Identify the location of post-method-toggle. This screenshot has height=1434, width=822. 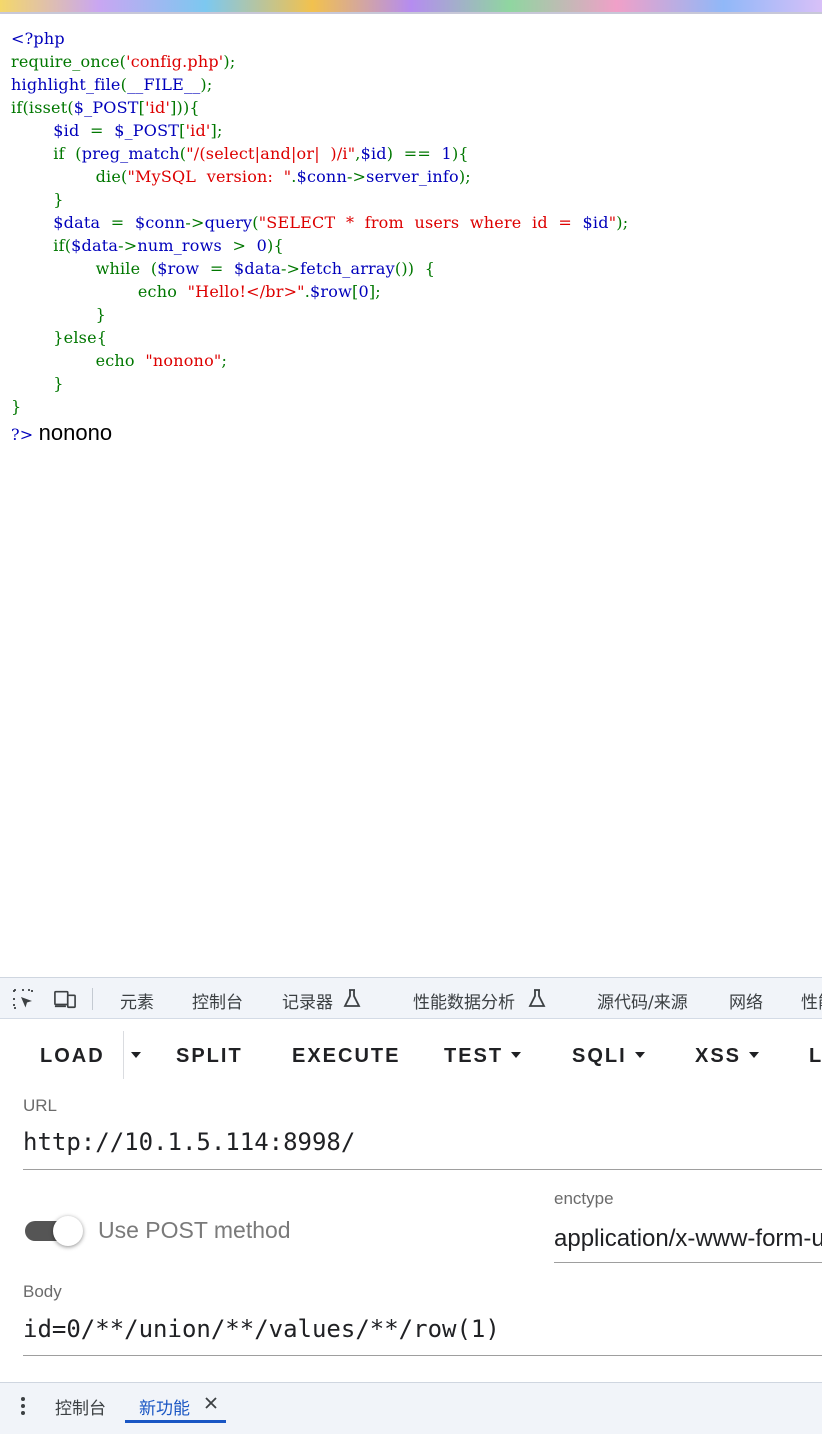
(54, 1231).